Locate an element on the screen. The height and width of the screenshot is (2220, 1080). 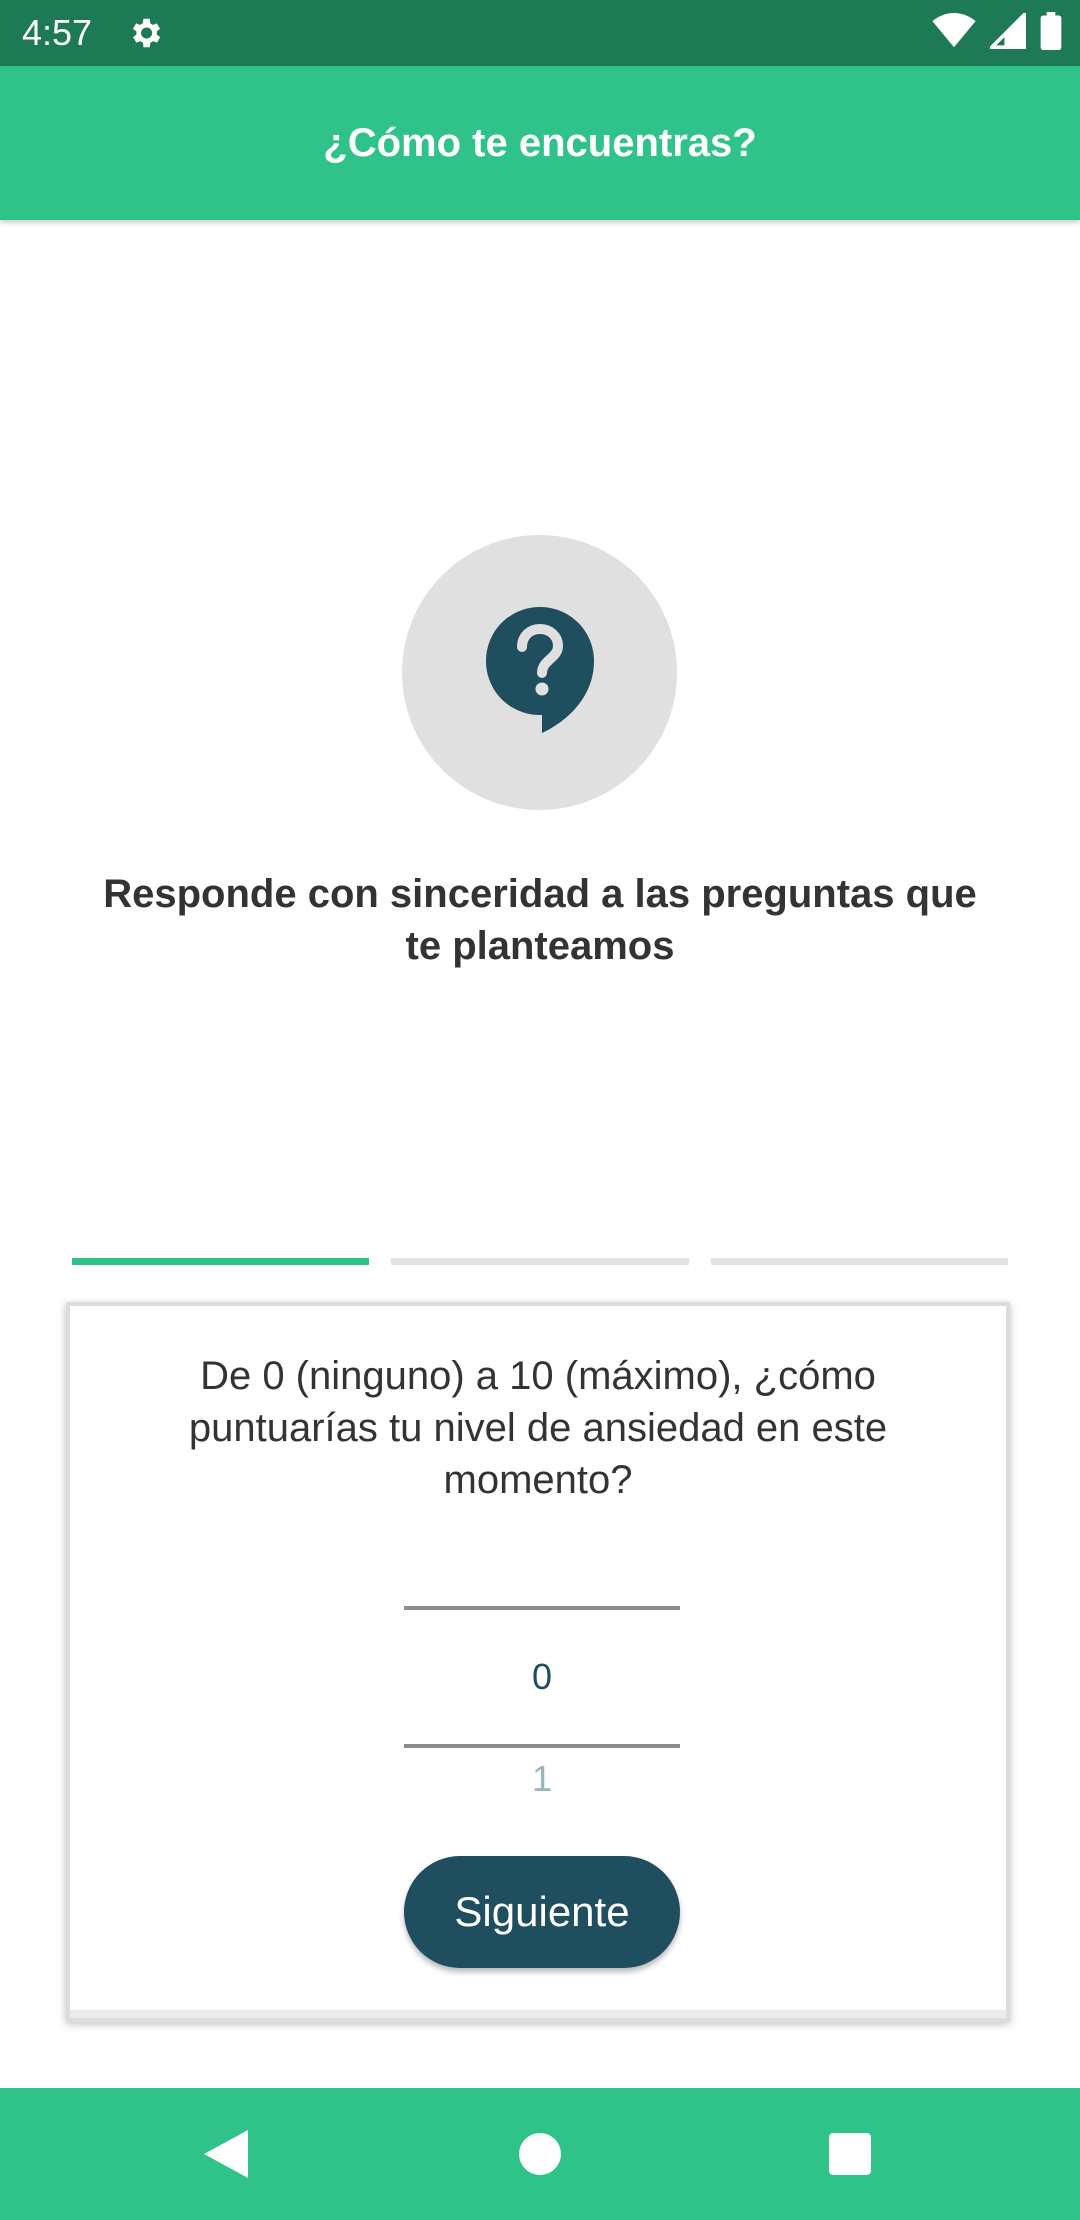
signal-icon is located at coordinates (1006, 32).